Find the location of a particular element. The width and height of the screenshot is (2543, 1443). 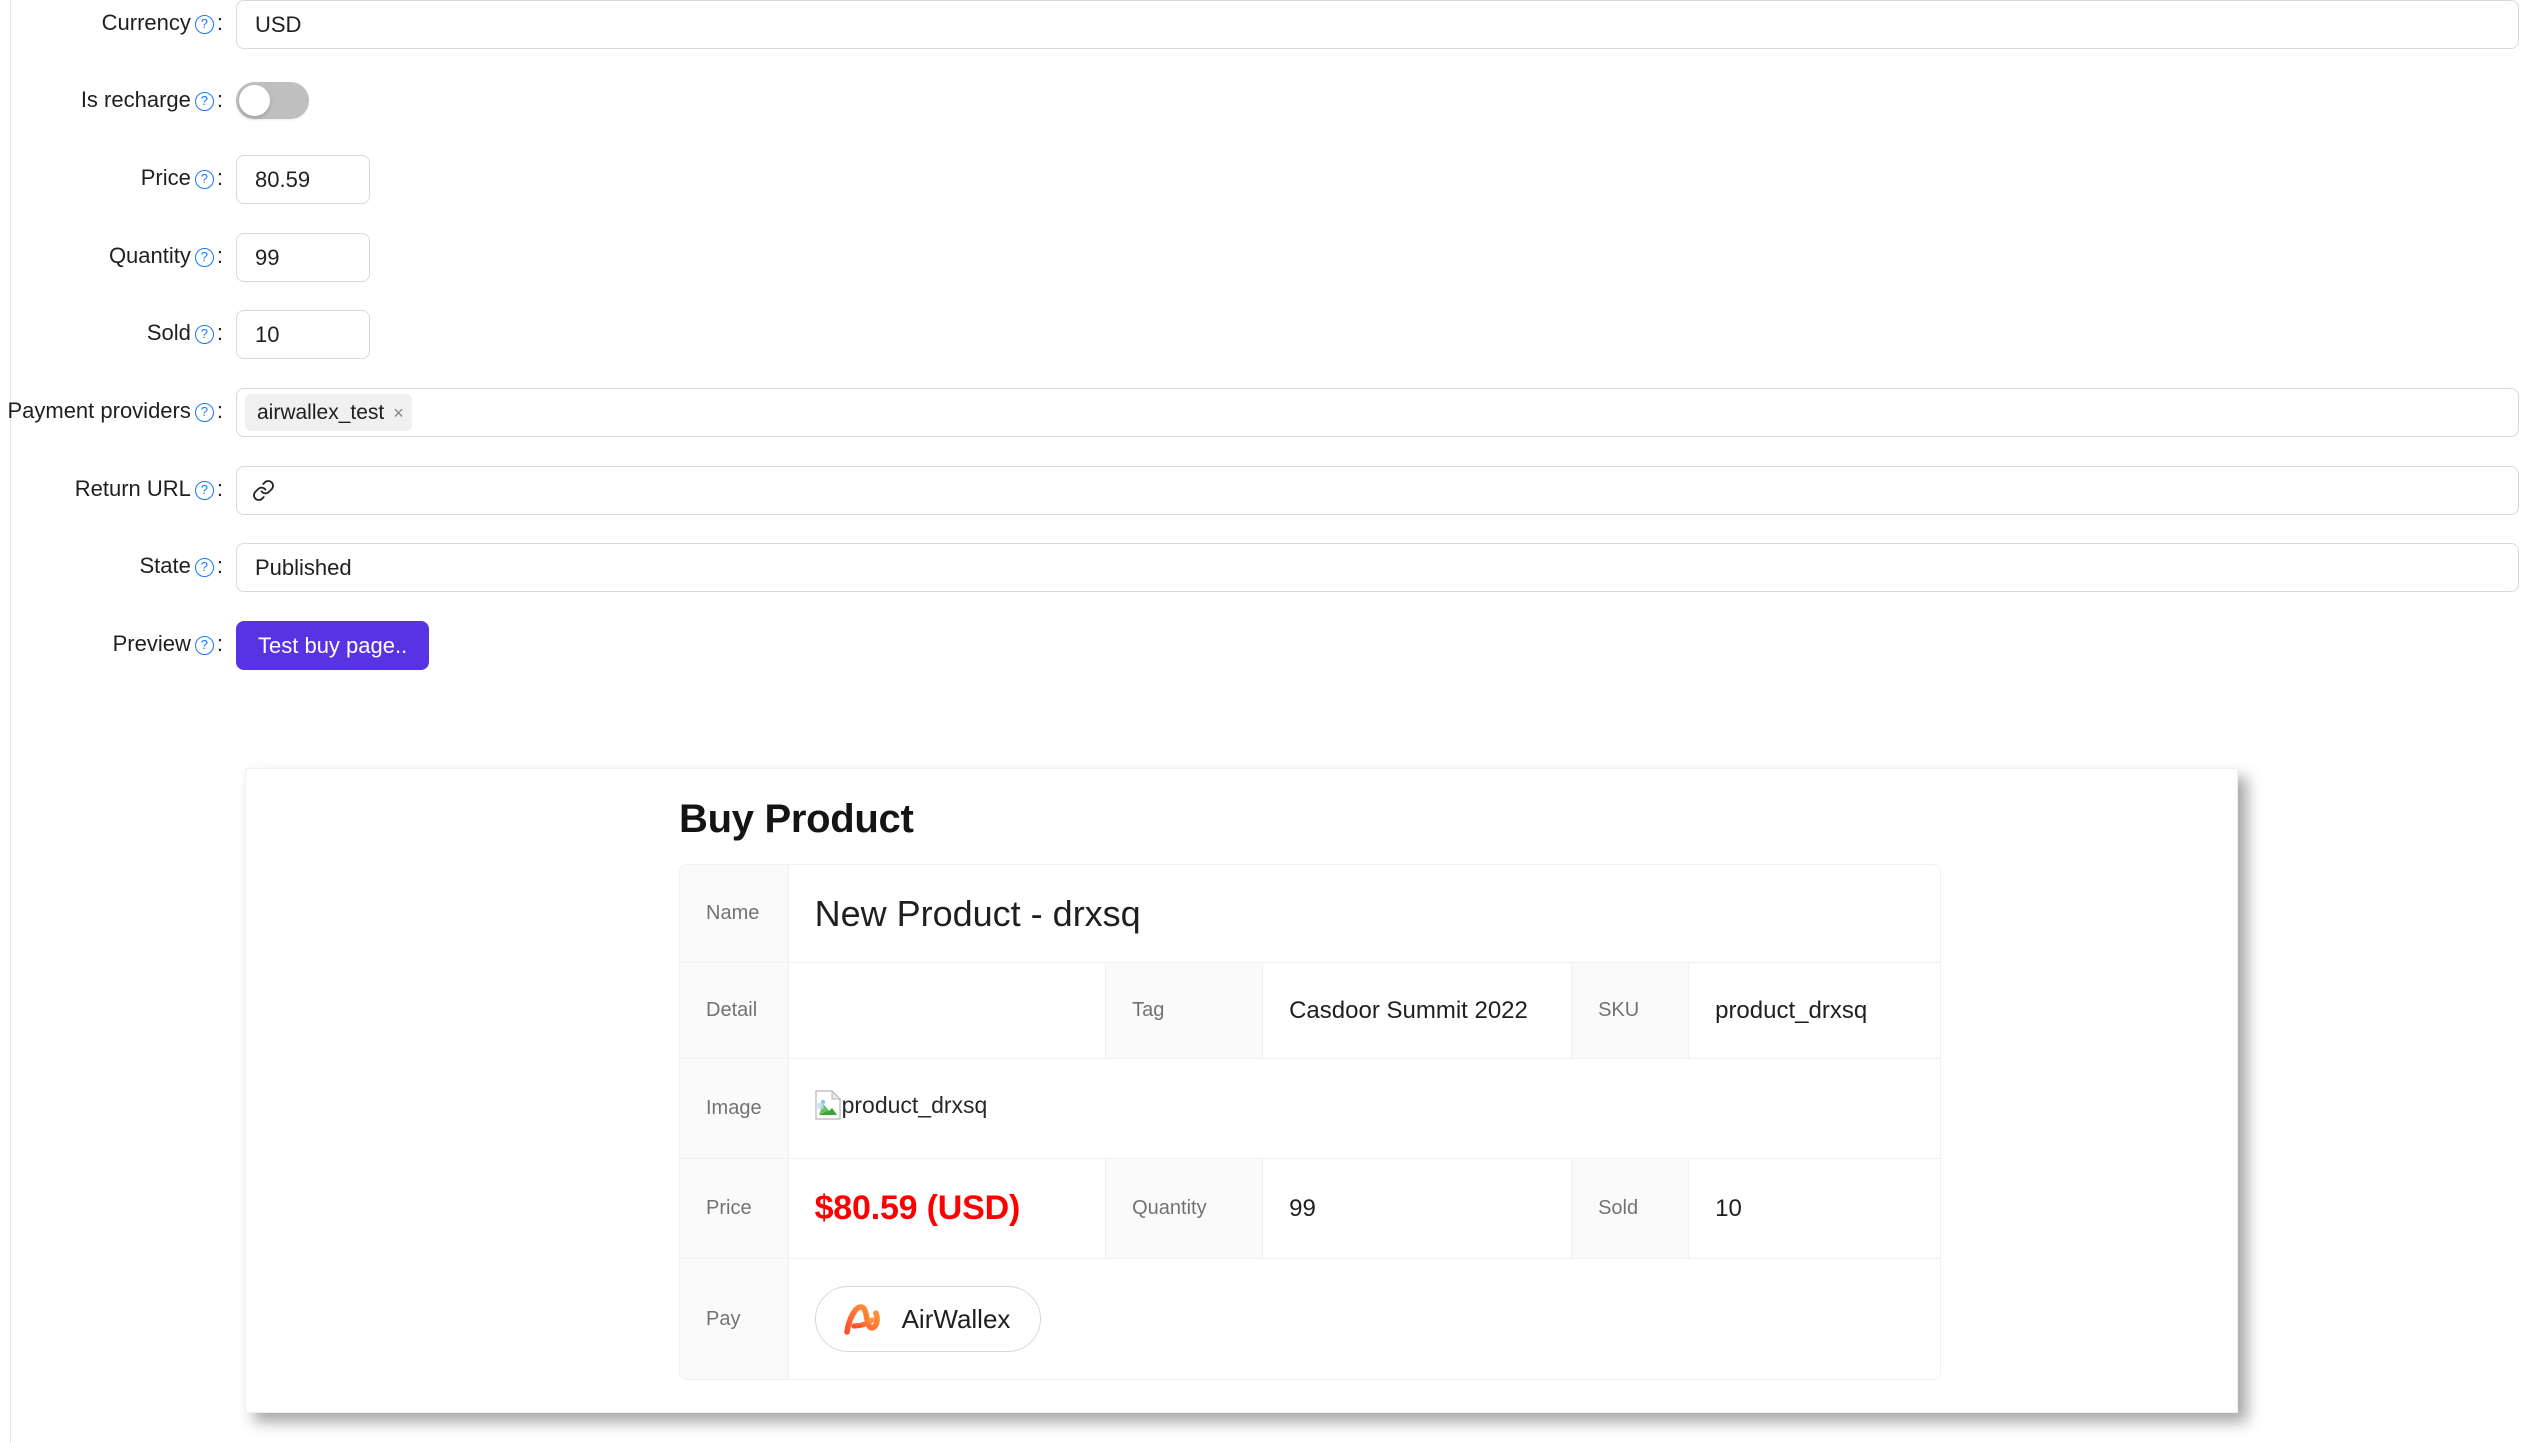

payment-provider-tag-label: airwallex_test is located at coordinates (321, 412).